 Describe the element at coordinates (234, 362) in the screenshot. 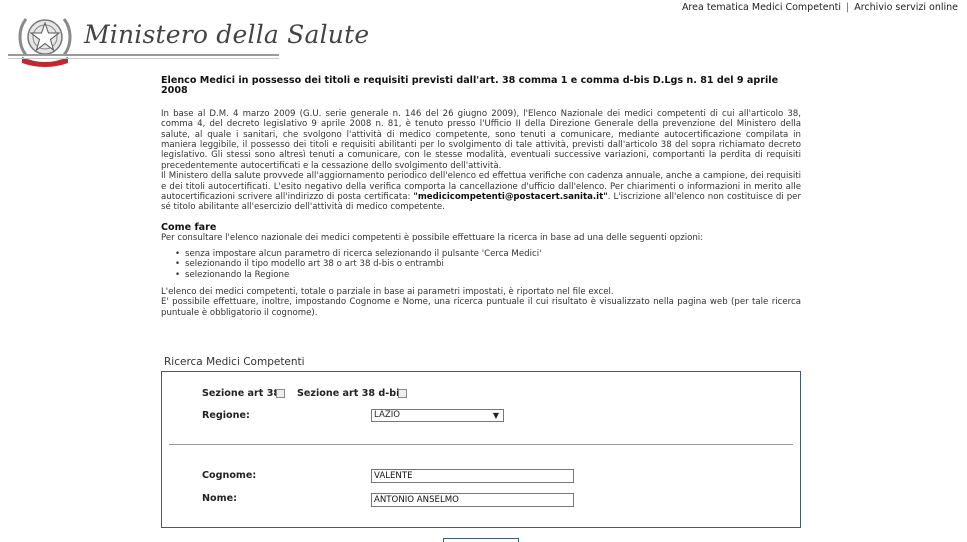

I see `search-panel-legend: Ricerca Medici Competenti` at that location.